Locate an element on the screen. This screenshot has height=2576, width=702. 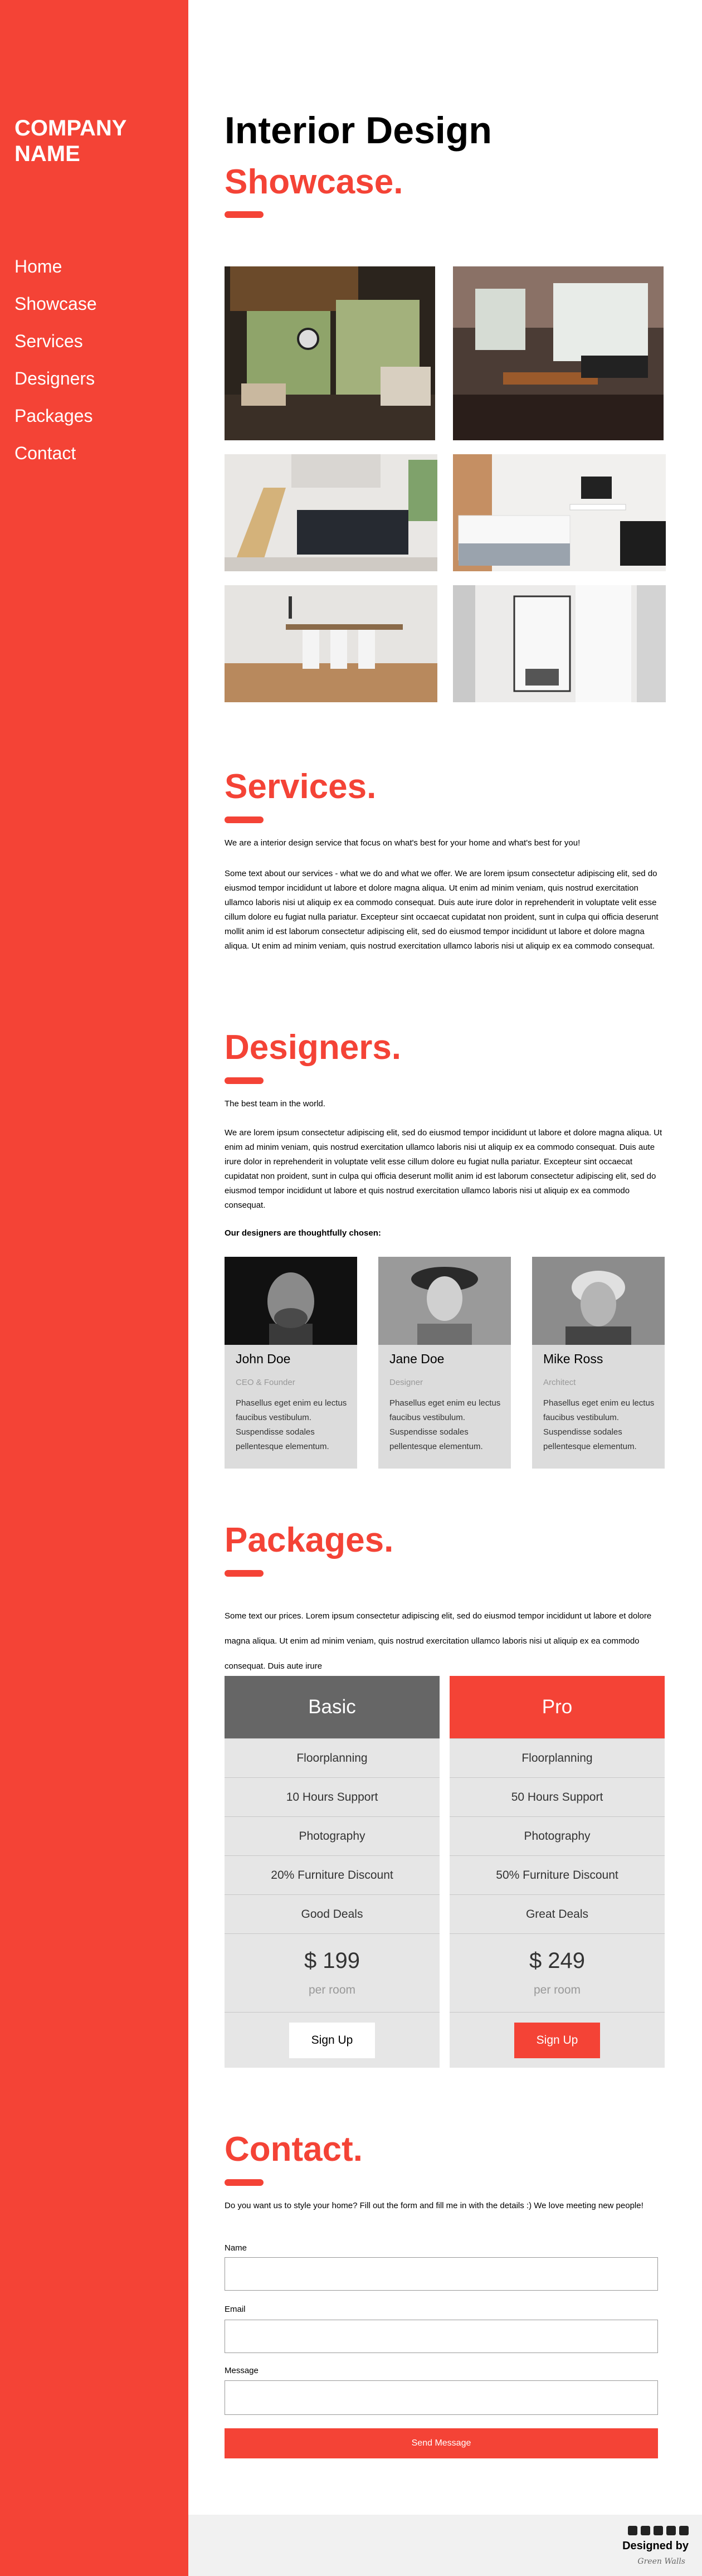
instagram-icon is located at coordinates (658, 2530).